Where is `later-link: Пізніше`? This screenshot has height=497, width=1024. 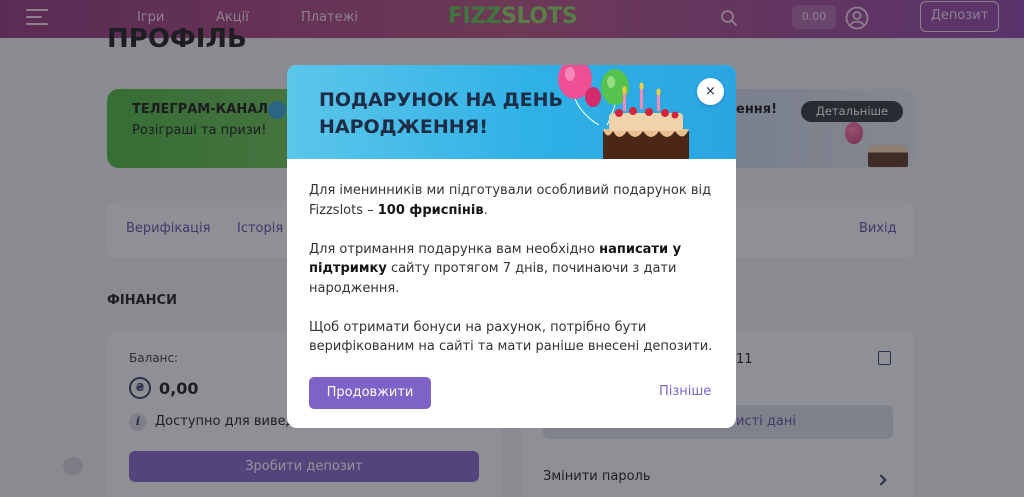 later-link: Пізніше is located at coordinates (685, 391).